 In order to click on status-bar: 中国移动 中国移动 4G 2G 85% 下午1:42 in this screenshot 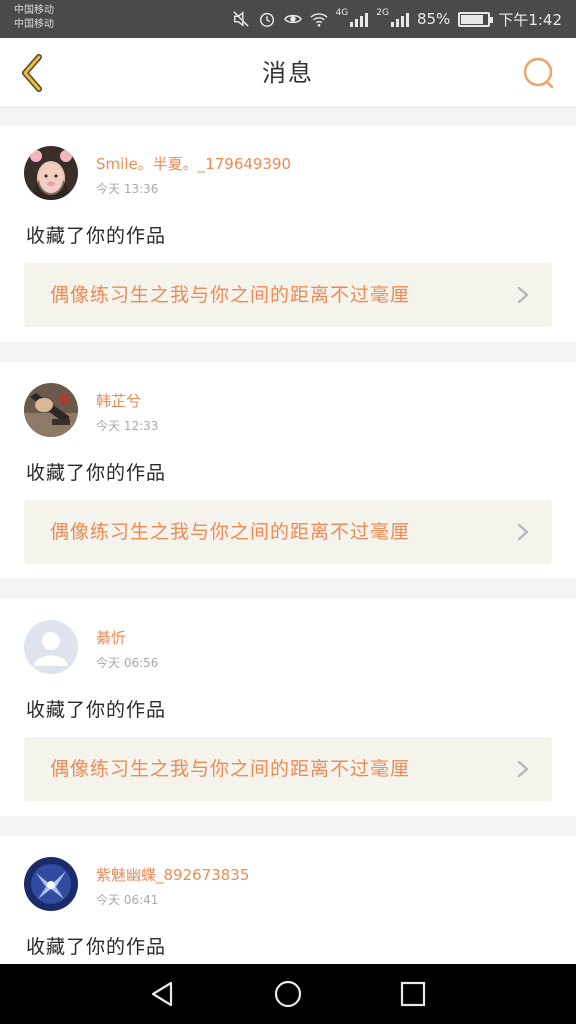, I will do `click(288, 19)`.